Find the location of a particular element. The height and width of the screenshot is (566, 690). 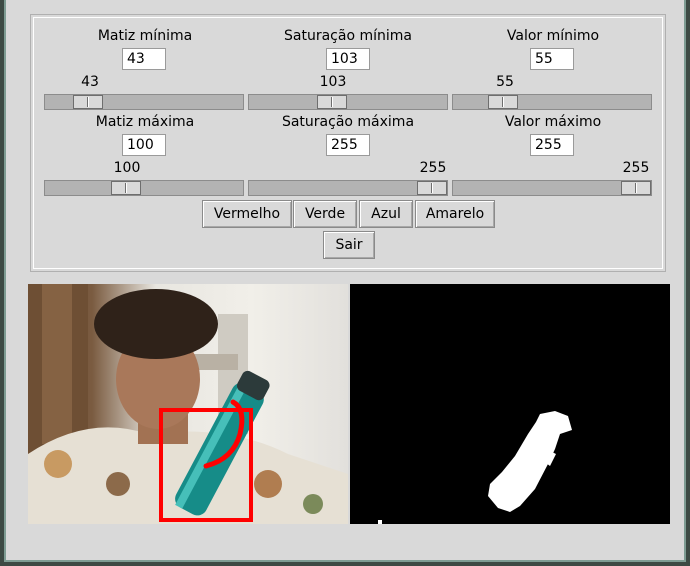

hue-min-slider-thumb is located at coordinates (88, 102).